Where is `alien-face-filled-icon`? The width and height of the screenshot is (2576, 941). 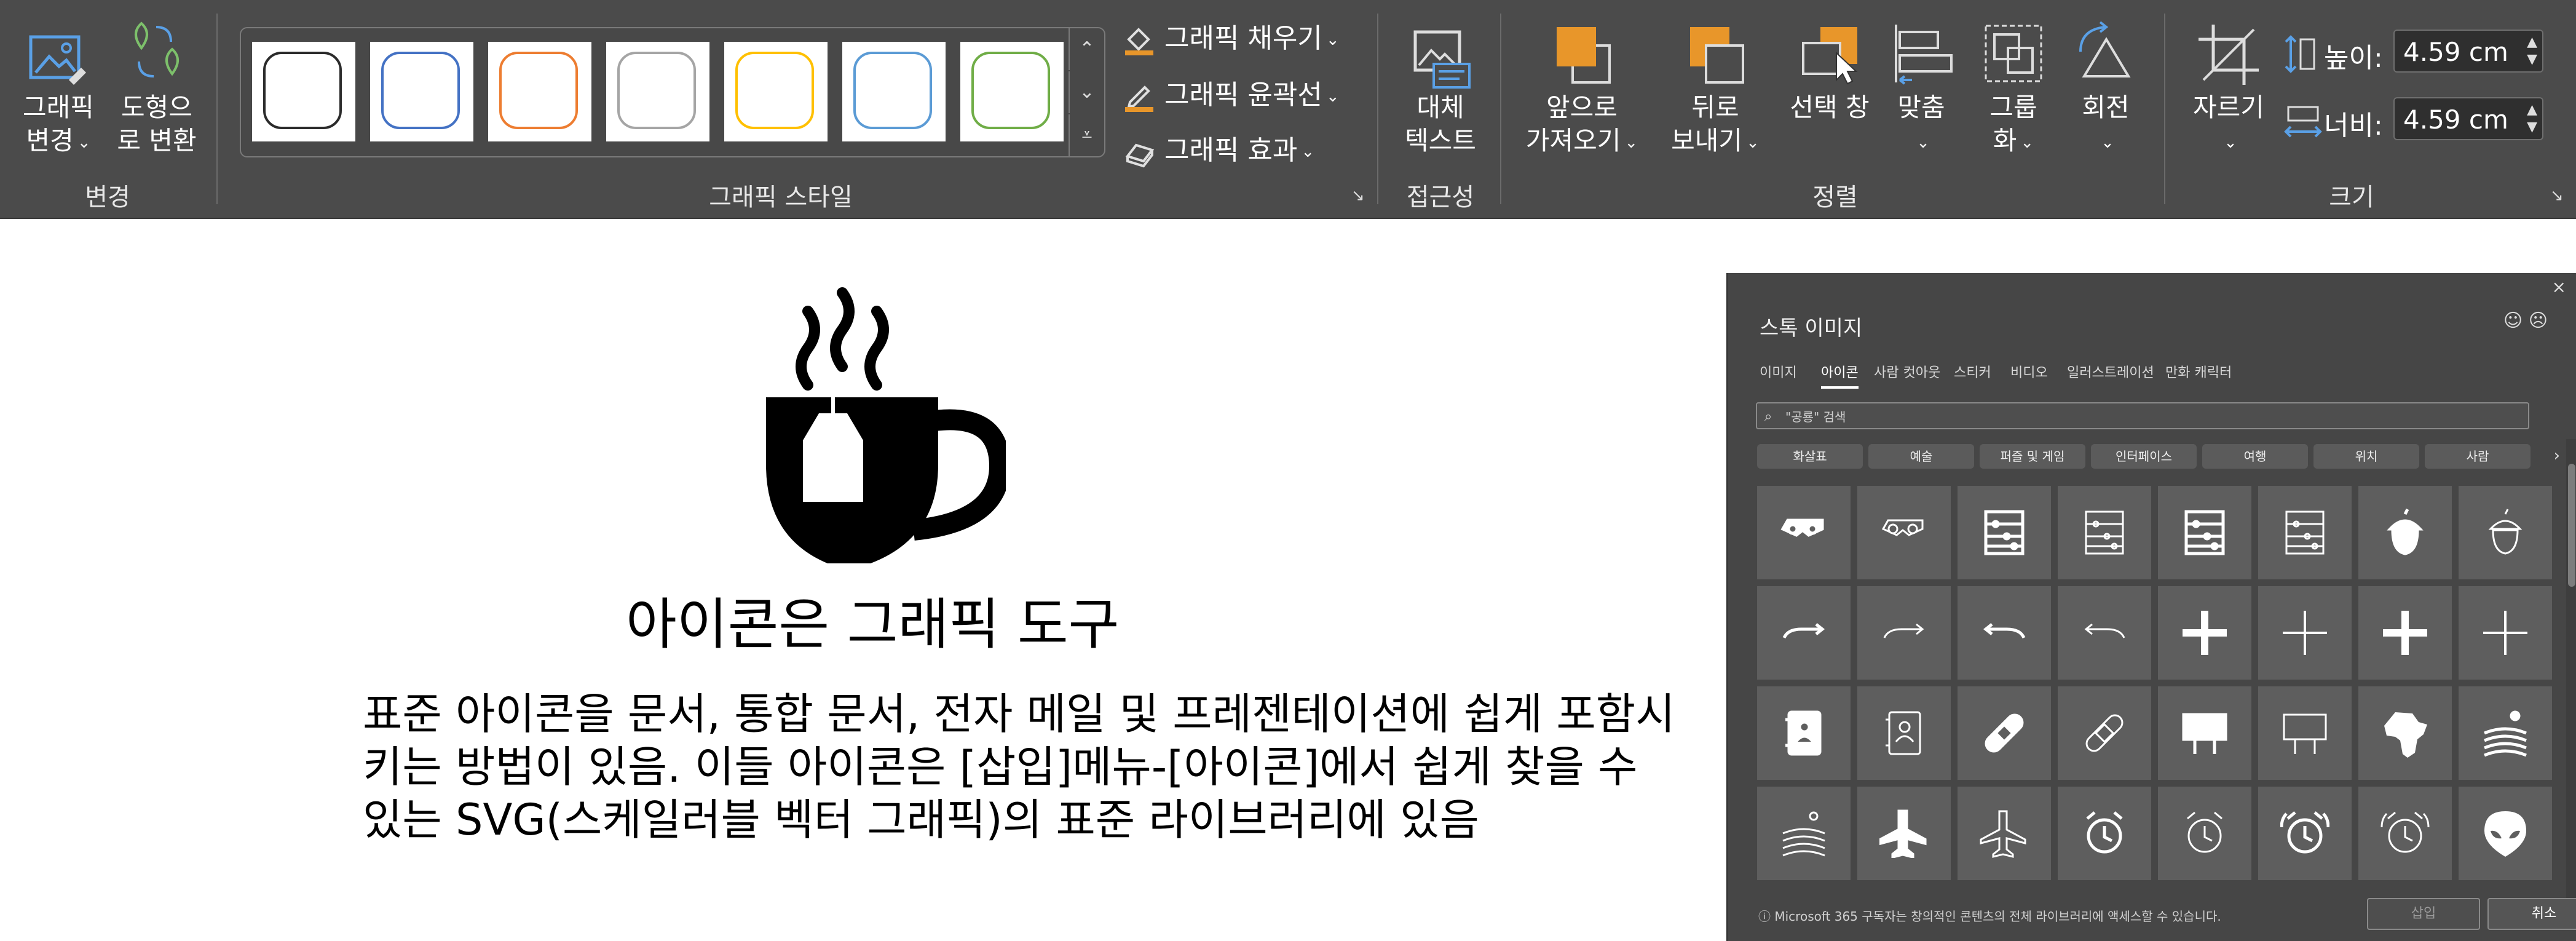
alien-face-filled-icon is located at coordinates (2505, 834).